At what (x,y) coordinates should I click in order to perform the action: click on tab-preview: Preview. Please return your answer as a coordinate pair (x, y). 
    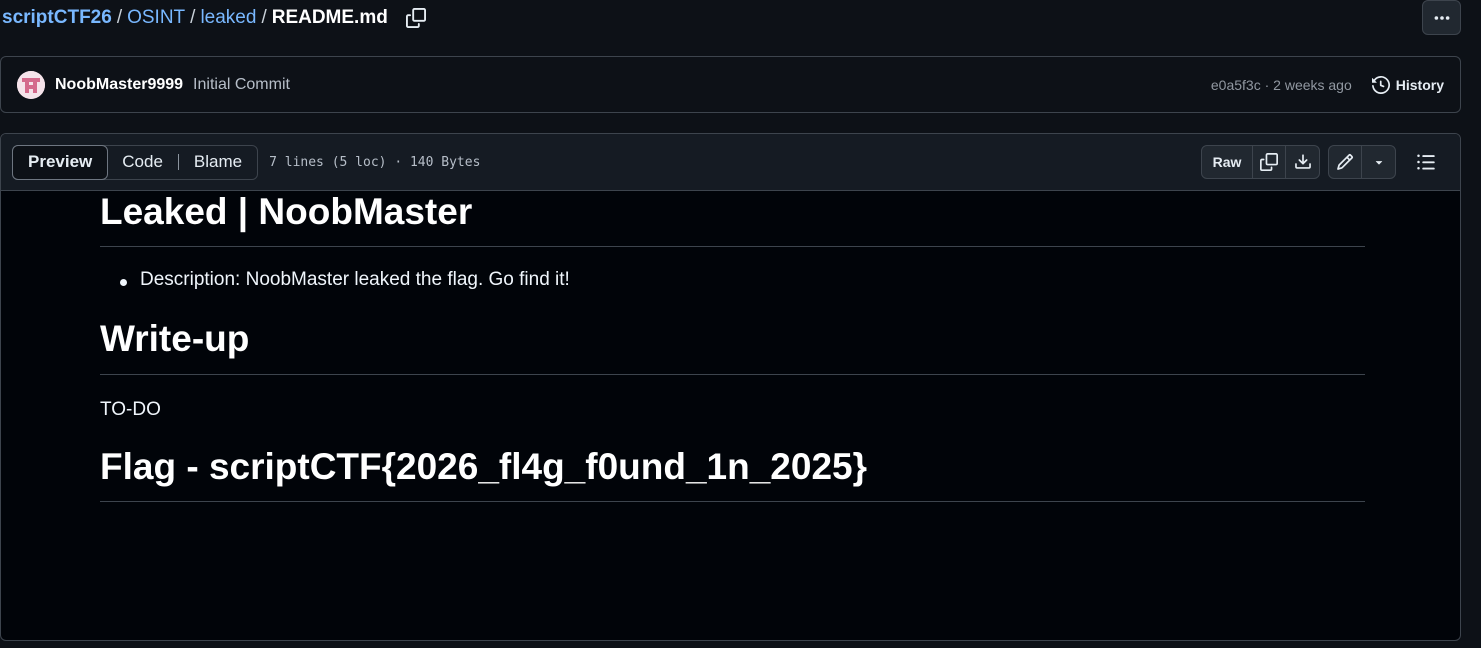
    Looking at the image, I should click on (60, 162).